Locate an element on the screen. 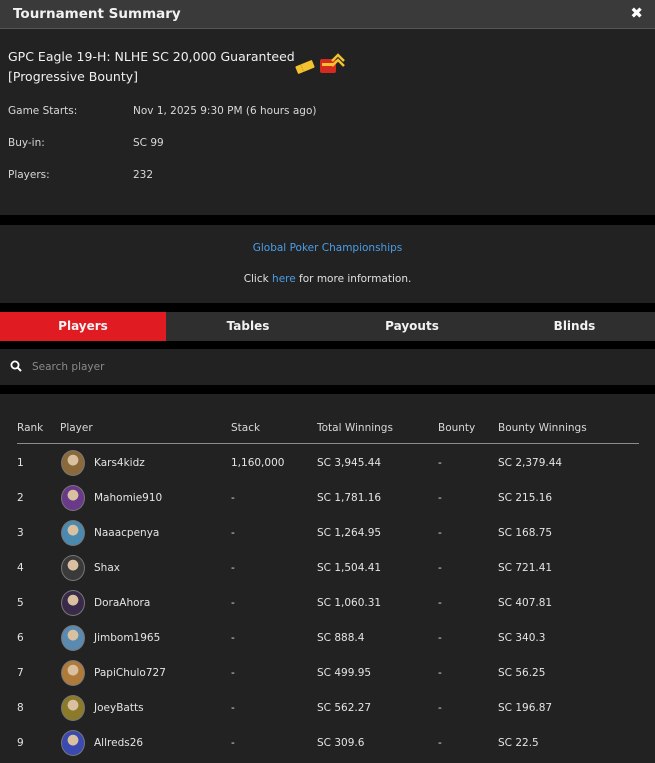 This screenshot has width=655, height=763. bounty-winnings-cell: SC 215.16 is located at coordinates (525, 498).